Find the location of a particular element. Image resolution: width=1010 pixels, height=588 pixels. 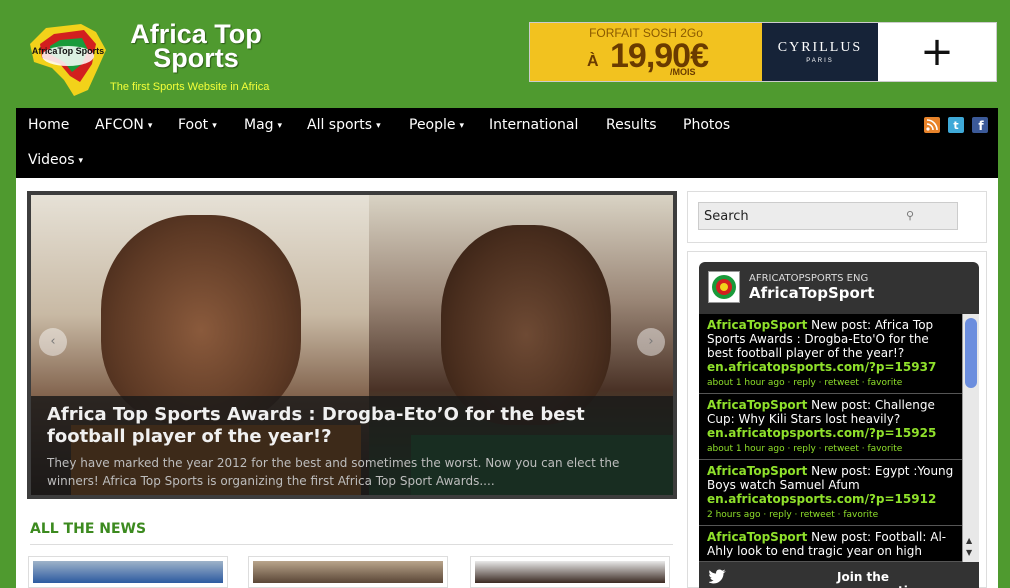

tweet-link: en.africatopsports.com/?p=15925 is located at coordinates (830, 433).